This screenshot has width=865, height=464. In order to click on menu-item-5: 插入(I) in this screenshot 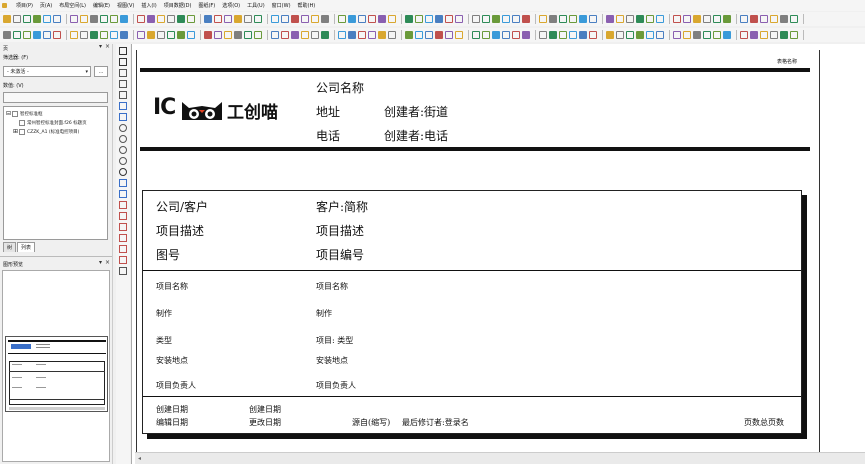, I will do `click(148, 5)`.